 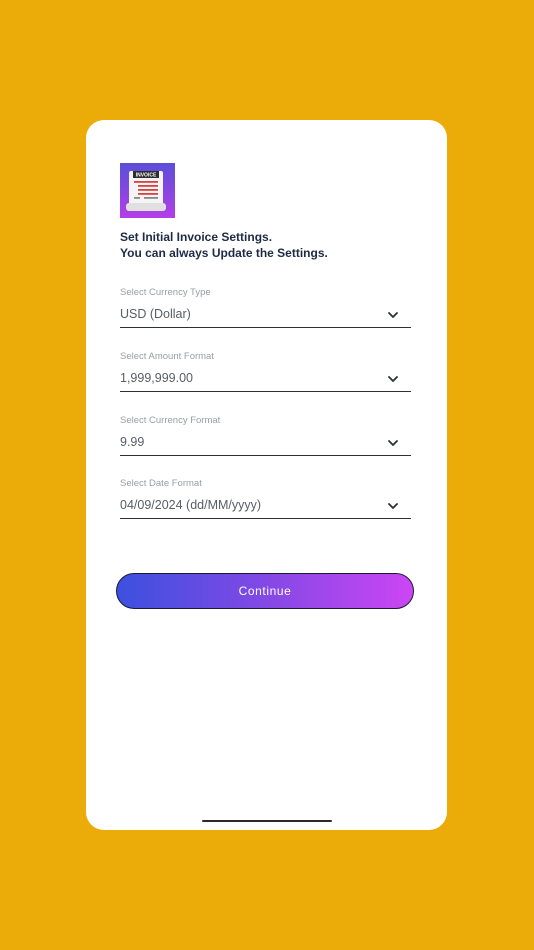 What do you see at coordinates (146, 175) in the screenshot?
I see `invoice-logo-text: INVOICE` at bounding box center [146, 175].